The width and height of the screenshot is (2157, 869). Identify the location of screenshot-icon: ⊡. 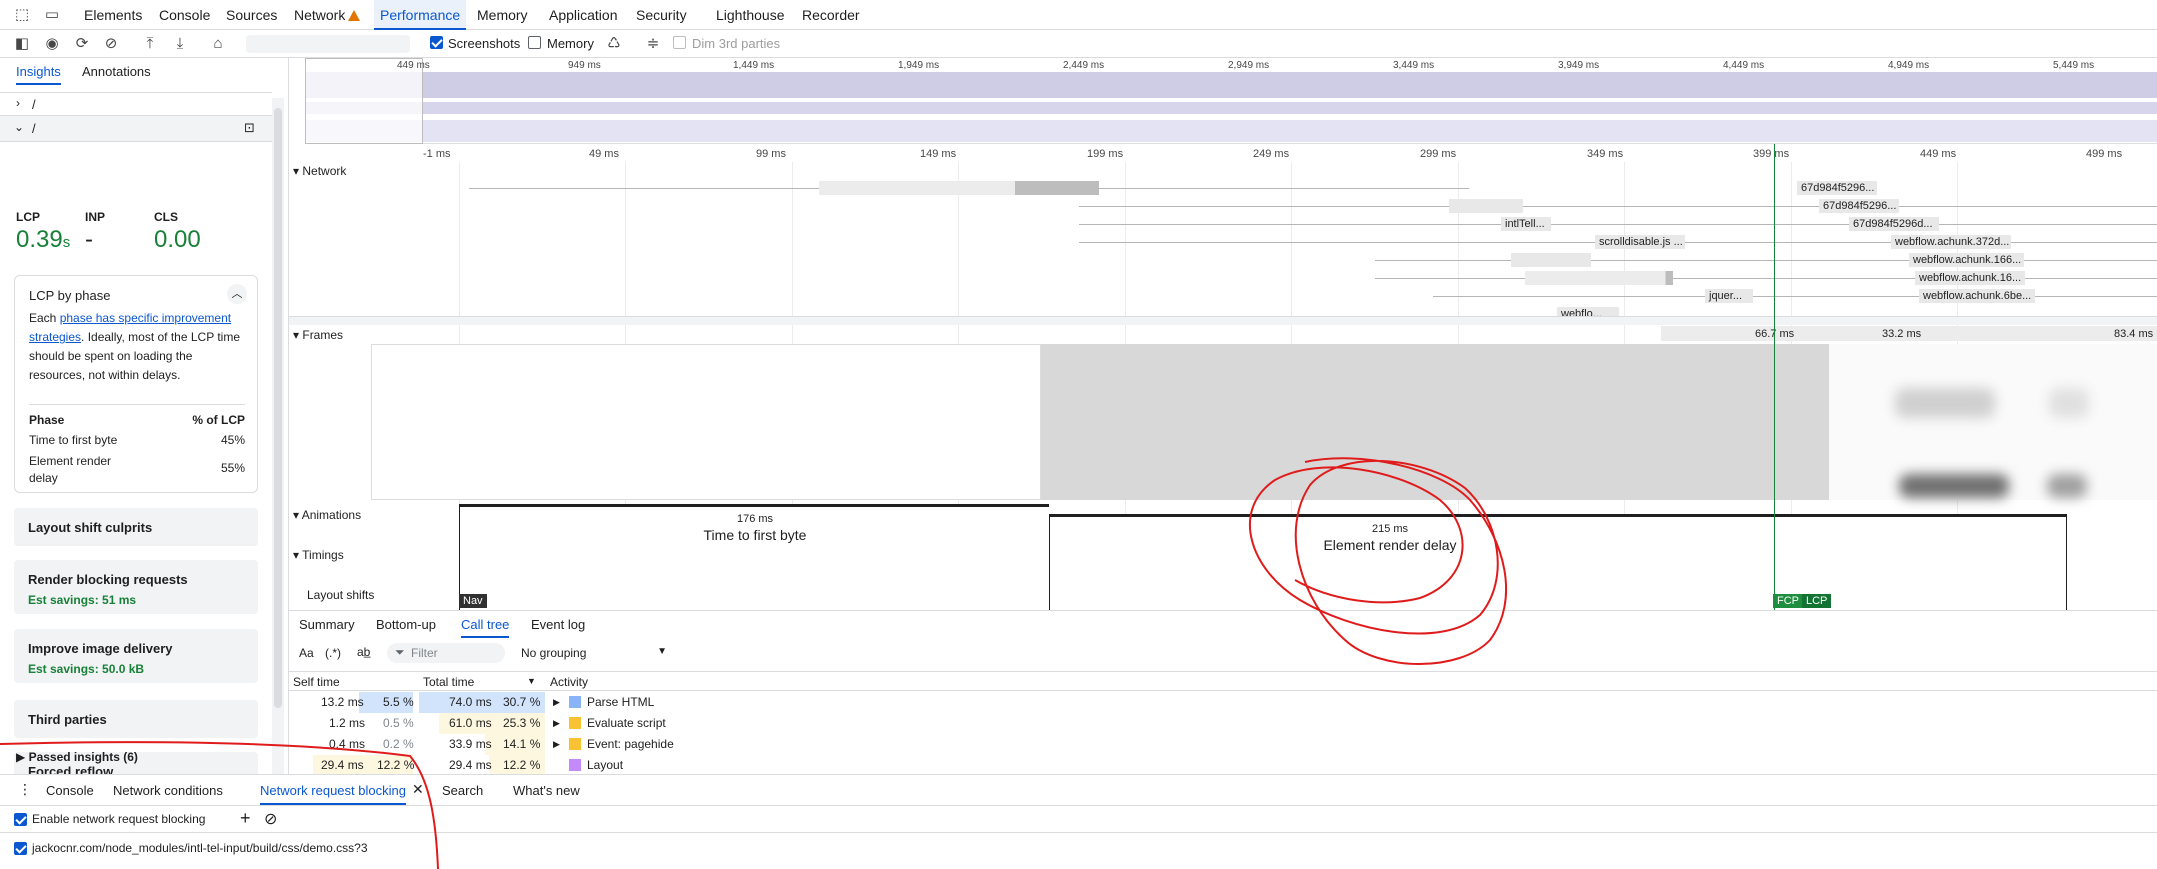
(249, 128).